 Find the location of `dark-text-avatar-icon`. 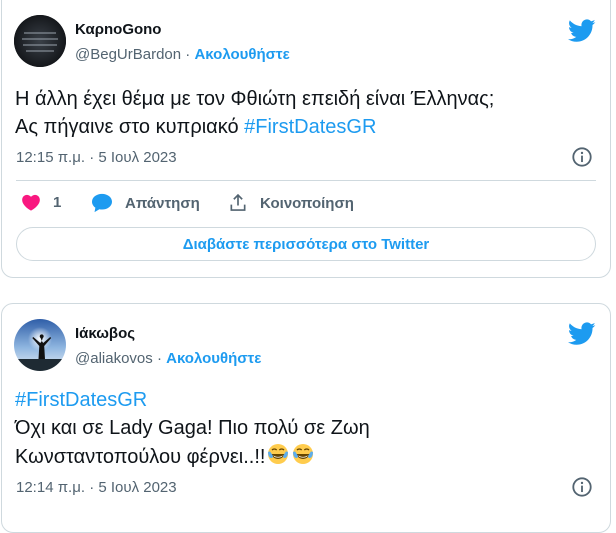

dark-text-avatar-icon is located at coordinates (40, 41).